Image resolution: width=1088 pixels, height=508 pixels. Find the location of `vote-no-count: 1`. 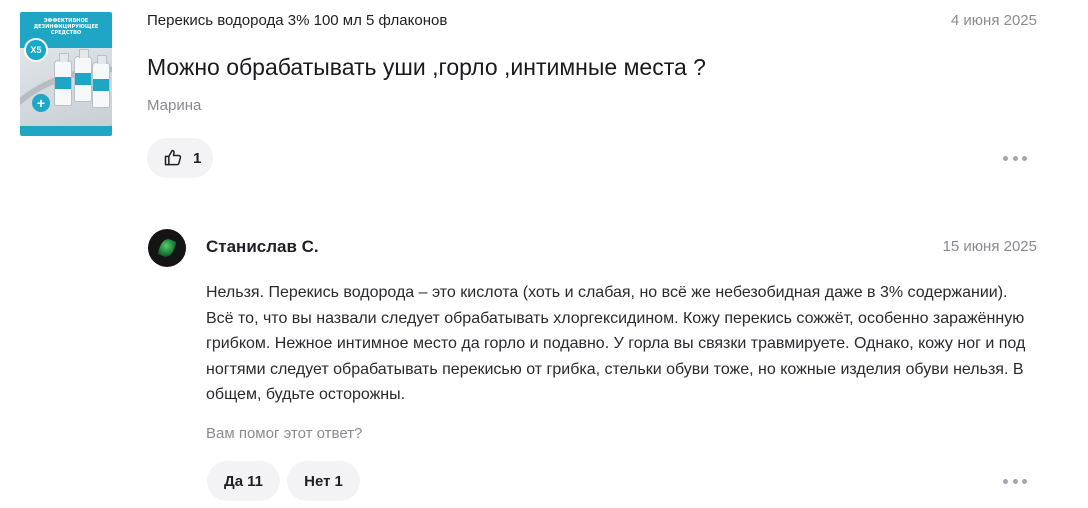

vote-no-count: 1 is located at coordinates (338, 481).